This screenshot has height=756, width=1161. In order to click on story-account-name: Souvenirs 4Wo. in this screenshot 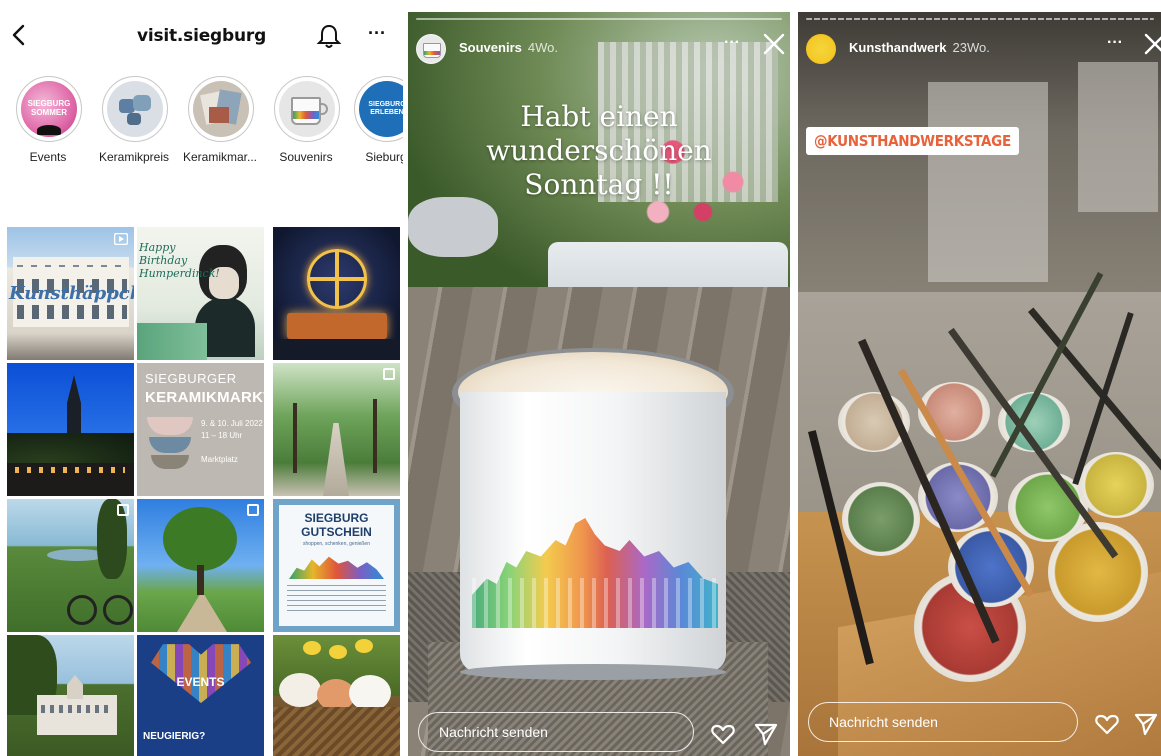, I will do `click(508, 47)`.